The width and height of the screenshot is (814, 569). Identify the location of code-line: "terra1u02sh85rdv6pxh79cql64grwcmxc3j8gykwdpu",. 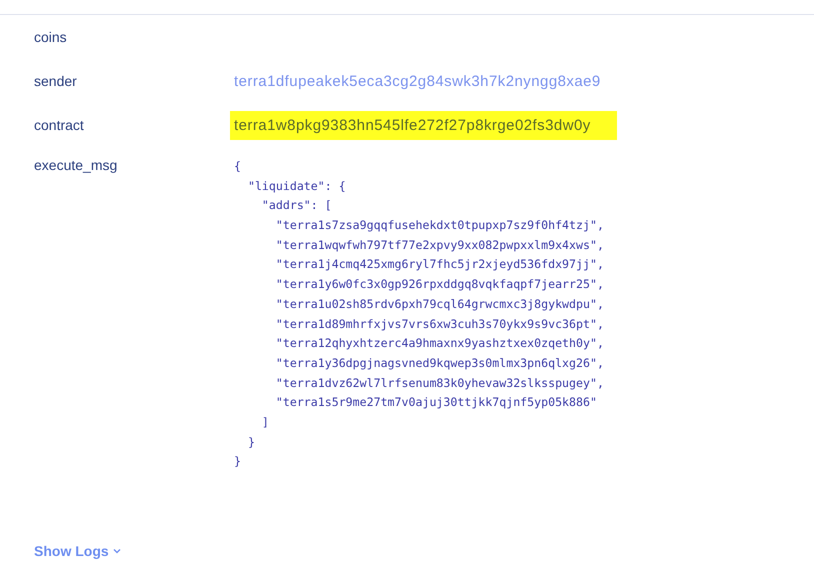
(439, 304).